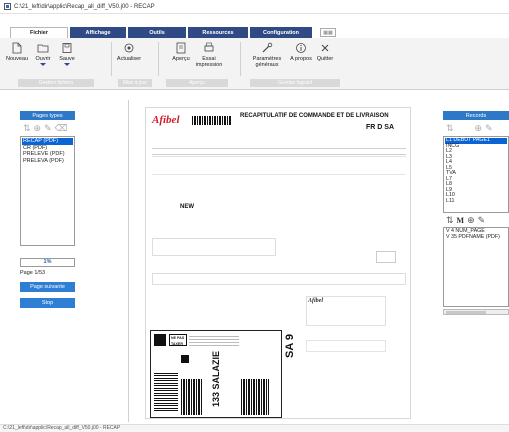  What do you see at coordinates (476, 267) in the screenshot?
I see `variables-list: V 4 NUM_PAGE V 35 PDFNAME (PDF)` at bounding box center [476, 267].